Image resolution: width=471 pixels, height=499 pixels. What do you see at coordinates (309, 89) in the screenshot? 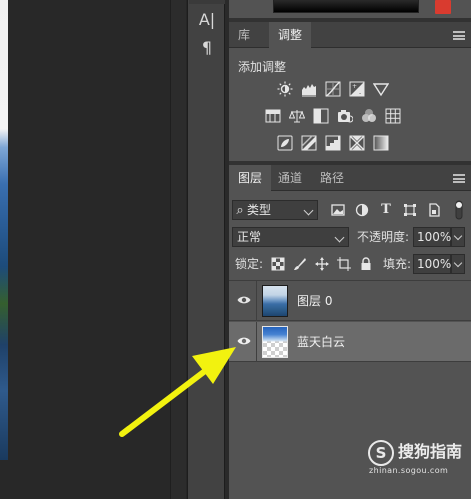
I see `levels-icon` at bounding box center [309, 89].